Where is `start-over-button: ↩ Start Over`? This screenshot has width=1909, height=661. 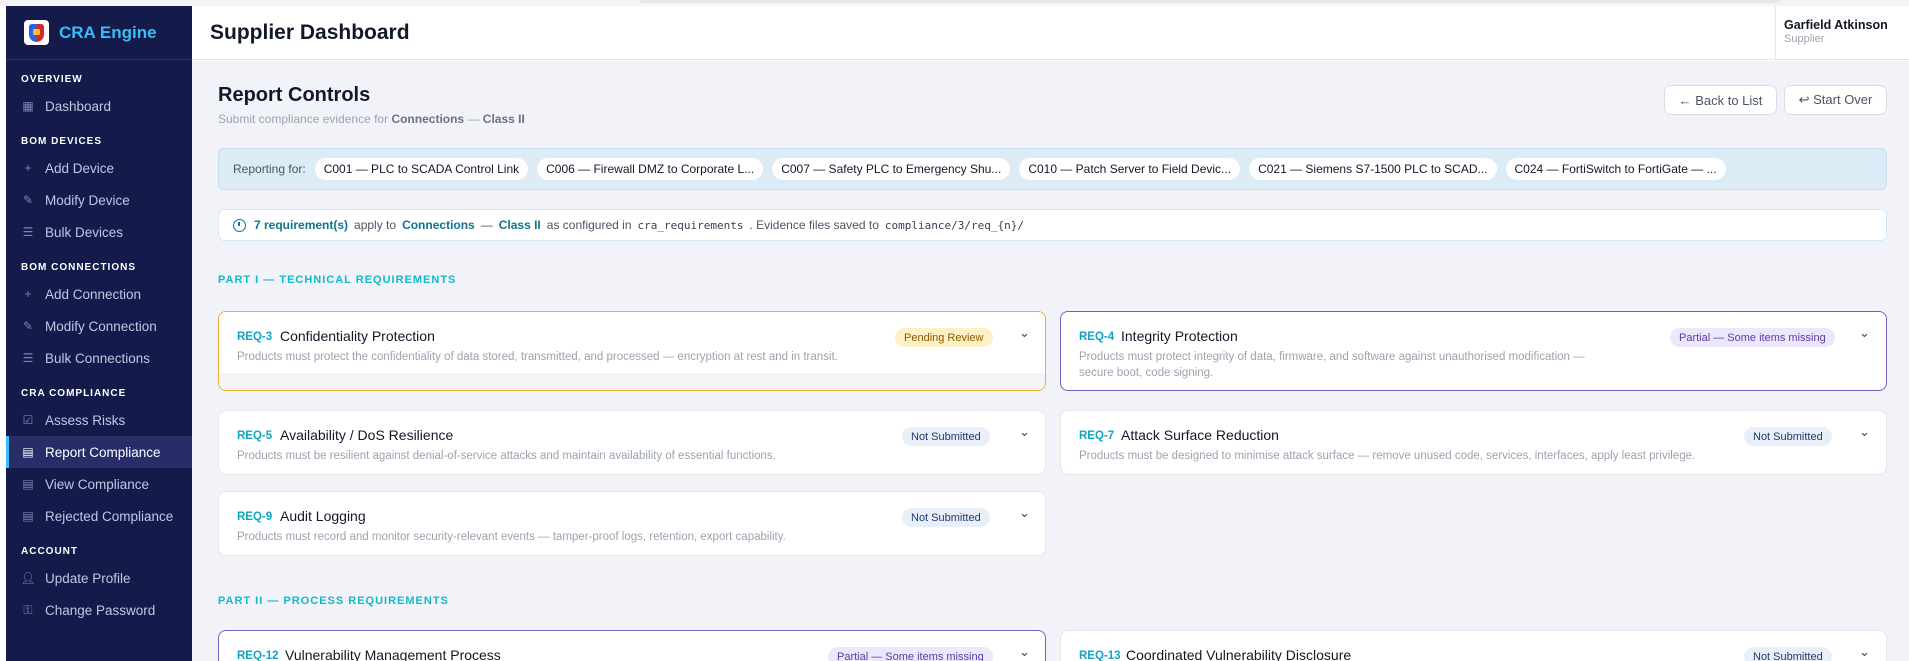 start-over-button: ↩ Start Over is located at coordinates (1835, 100).